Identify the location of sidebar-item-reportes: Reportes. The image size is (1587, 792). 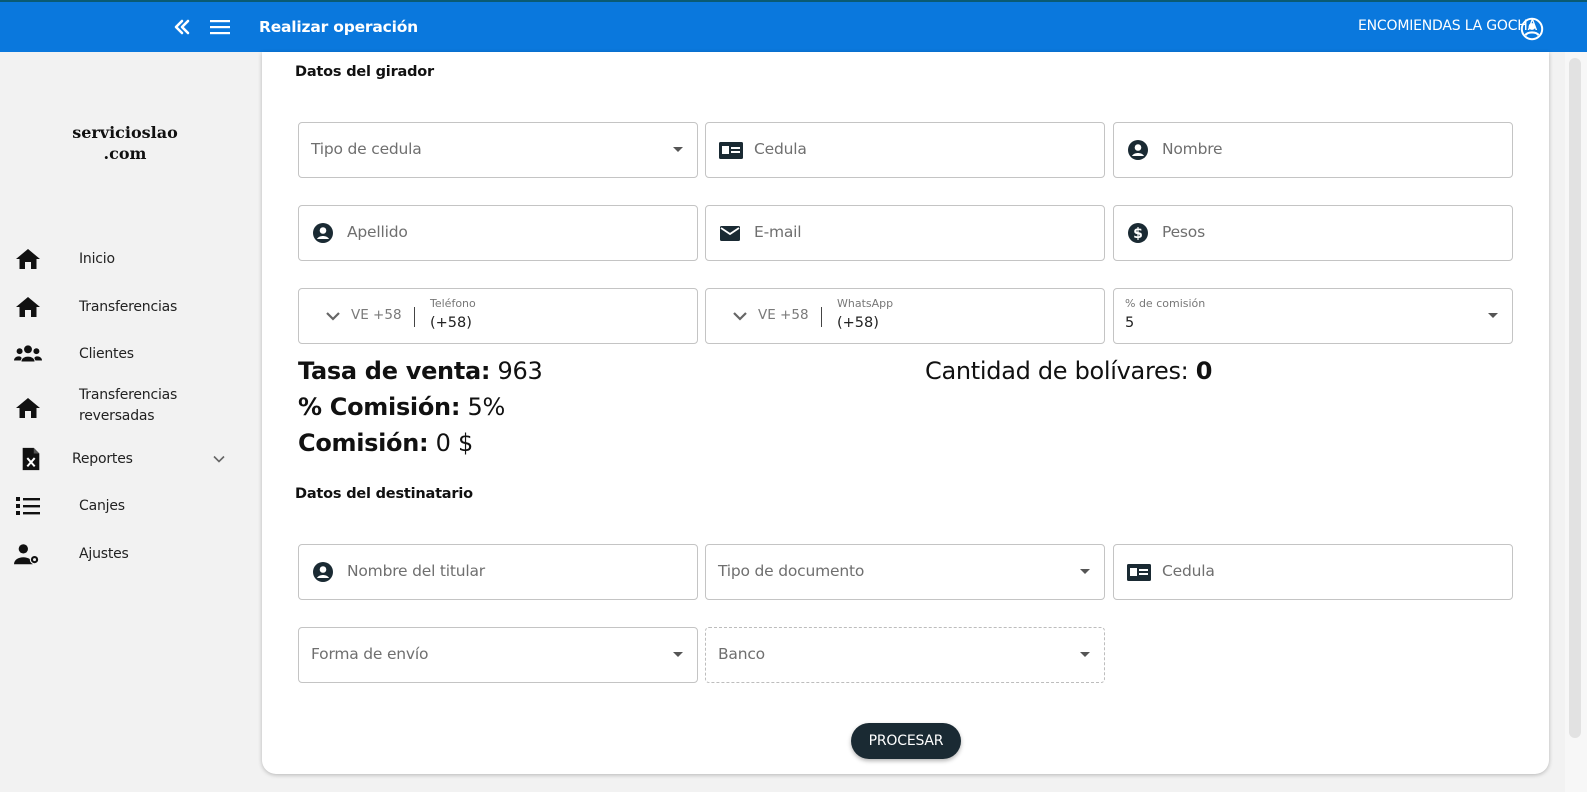
(123, 459).